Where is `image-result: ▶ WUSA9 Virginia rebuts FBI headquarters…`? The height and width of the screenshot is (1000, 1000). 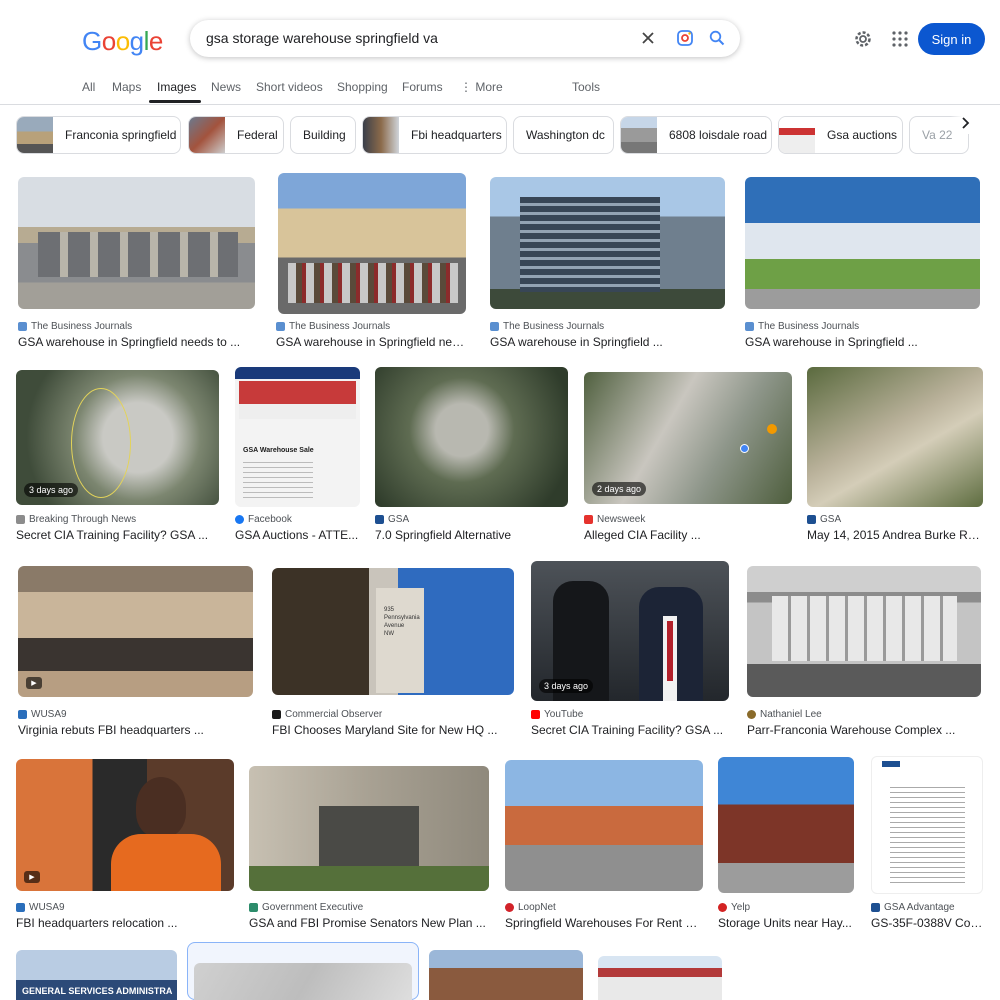
image-result: ▶ WUSA9 Virginia rebuts FBI headquarters… is located at coordinates (135, 652).